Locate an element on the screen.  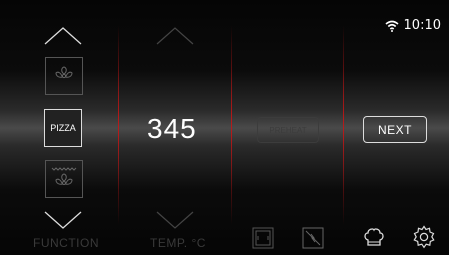
settings-button is located at coordinates (424, 239).